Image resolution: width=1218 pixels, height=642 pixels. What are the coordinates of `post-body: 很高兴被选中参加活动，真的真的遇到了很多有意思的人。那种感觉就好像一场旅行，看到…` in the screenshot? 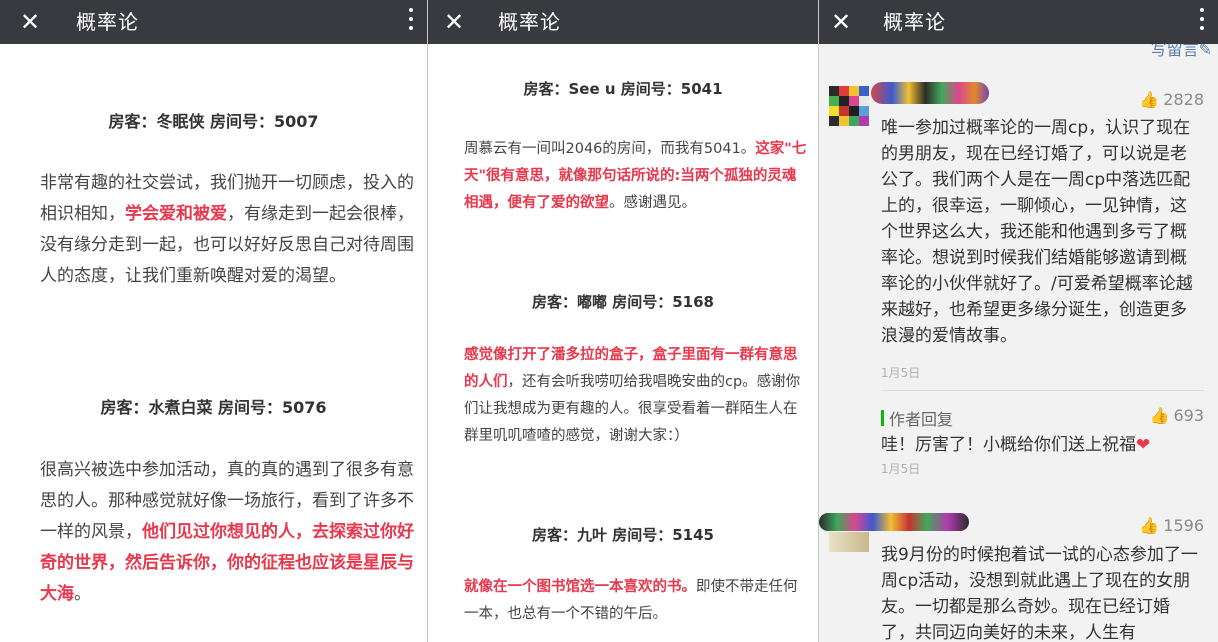 It's located at (227, 532).